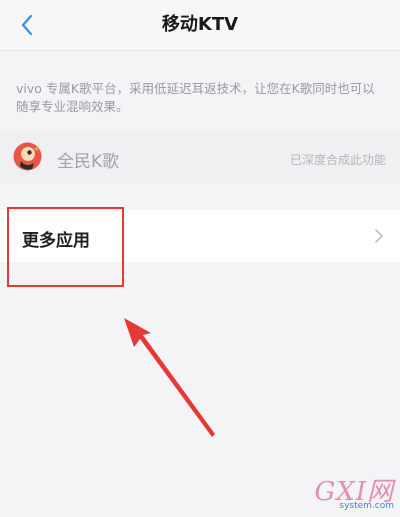  What do you see at coordinates (366, 506) in the screenshot?
I see `watermark-domain: system.com` at bounding box center [366, 506].